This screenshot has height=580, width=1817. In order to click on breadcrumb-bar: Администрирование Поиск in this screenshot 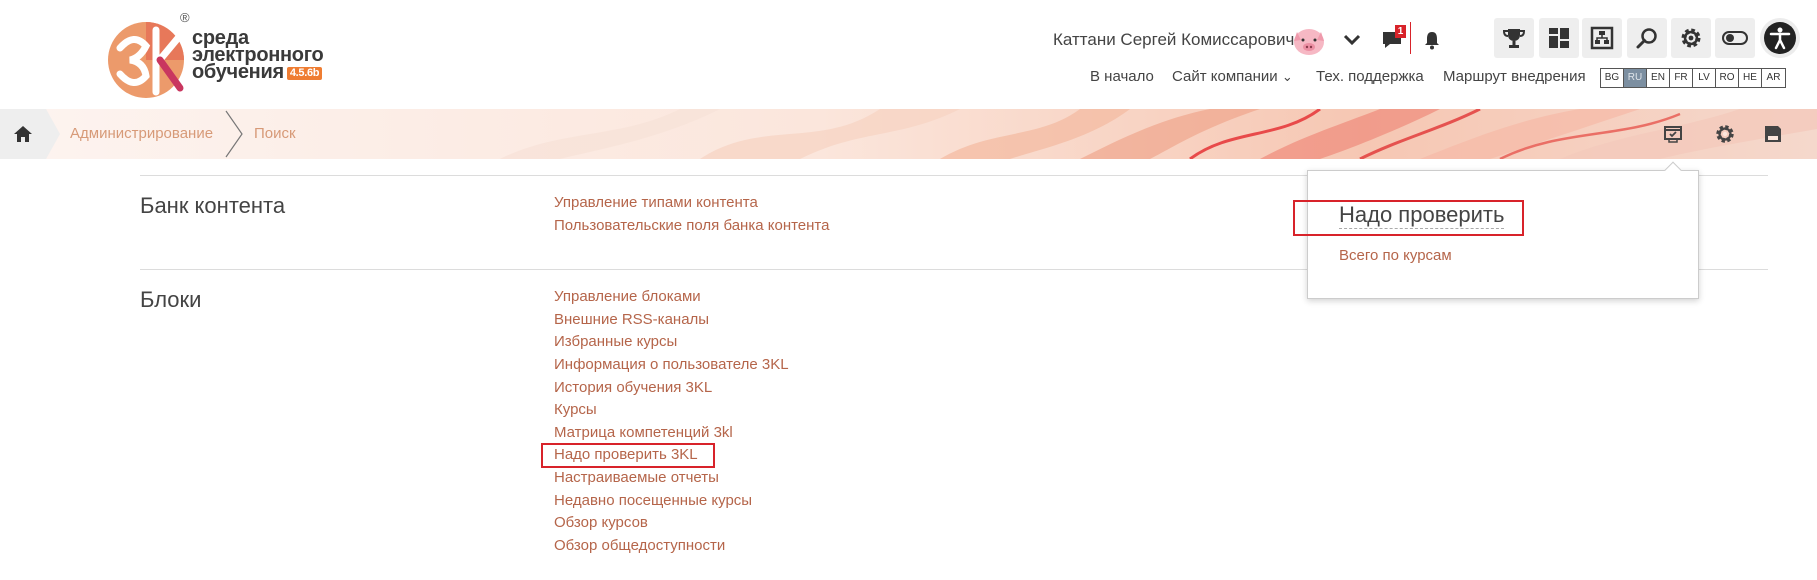, I will do `click(908, 134)`.